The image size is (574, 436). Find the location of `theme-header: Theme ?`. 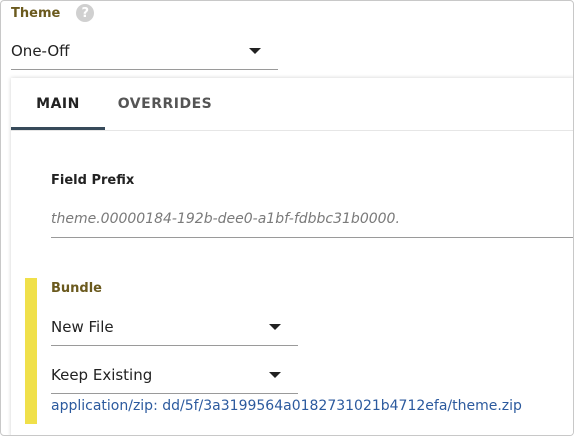

theme-header: Theme ? is located at coordinates (53, 13).